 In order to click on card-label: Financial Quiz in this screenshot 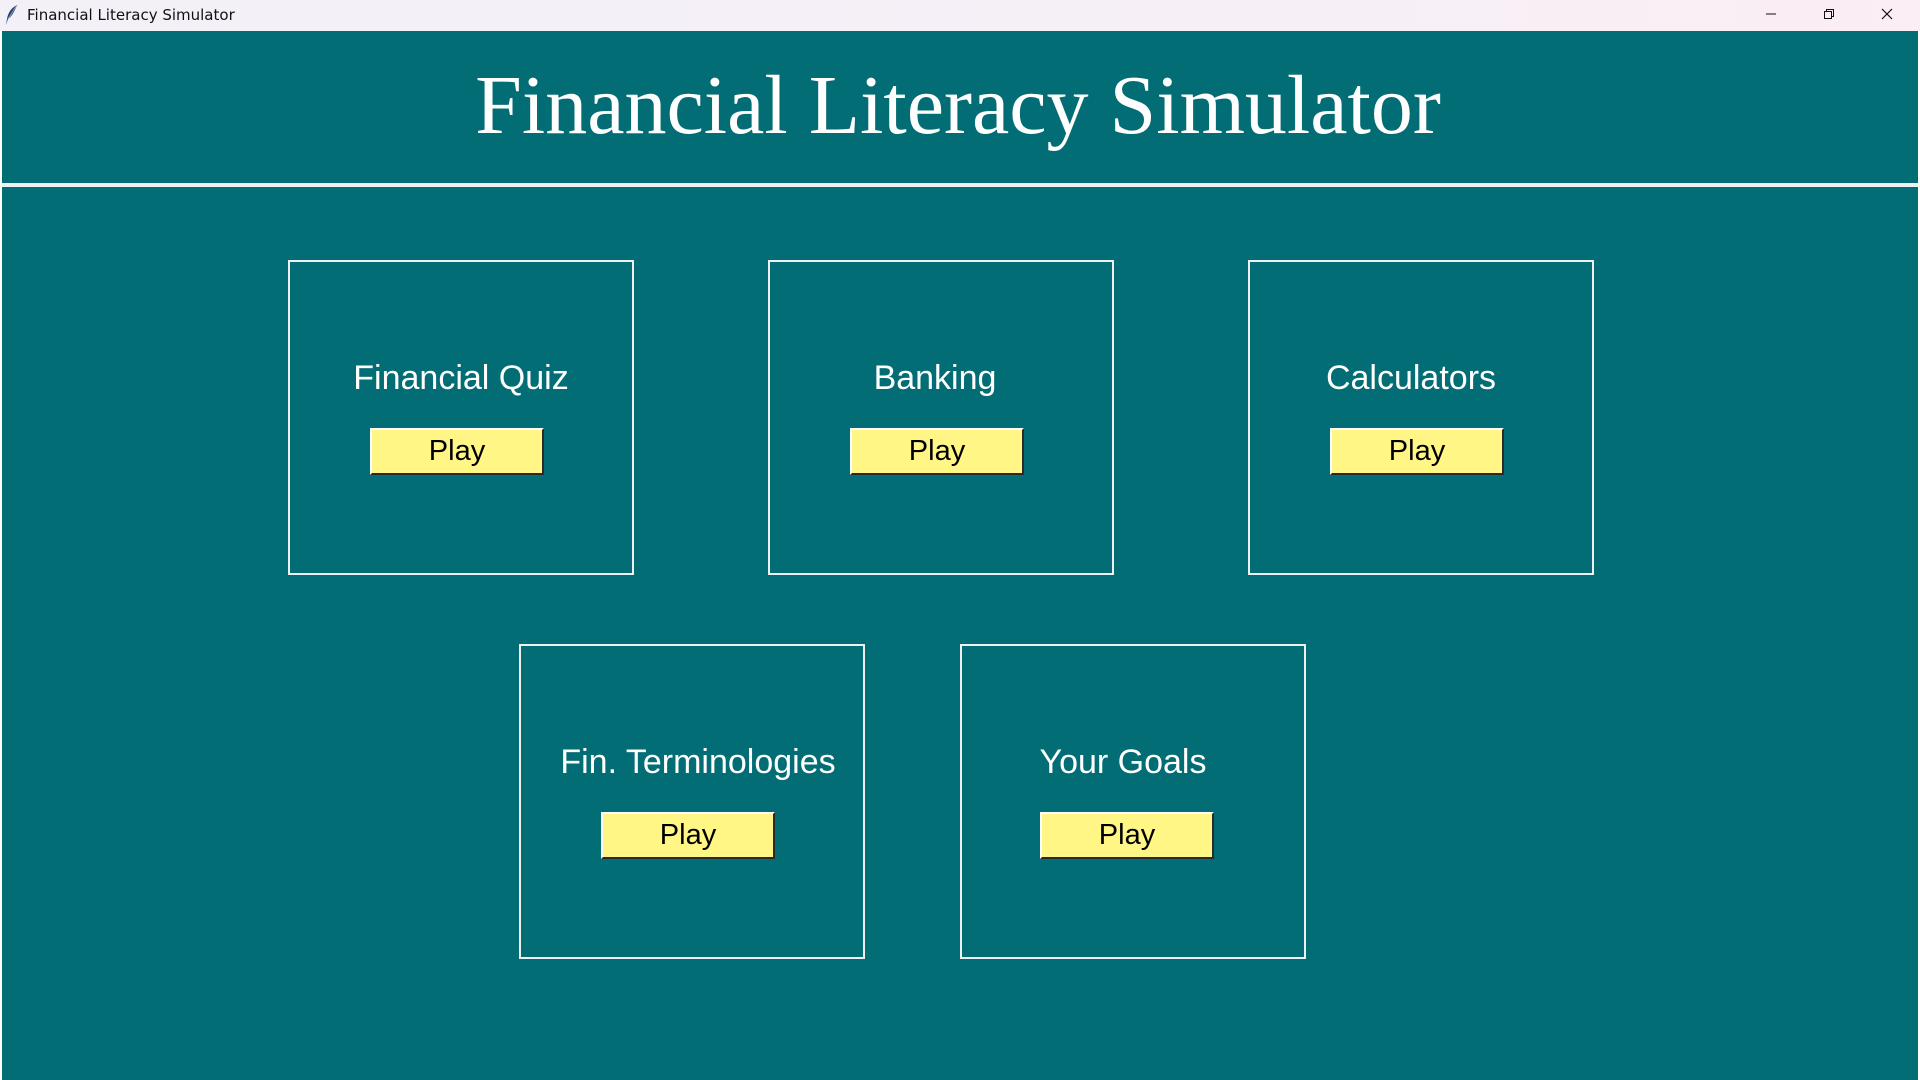, I will do `click(461, 378)`.